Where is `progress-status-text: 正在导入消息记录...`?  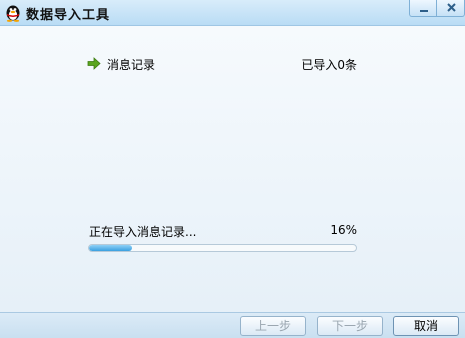 progress-status-text: 正在导入消息记录... is located at coordinates (143, 232).